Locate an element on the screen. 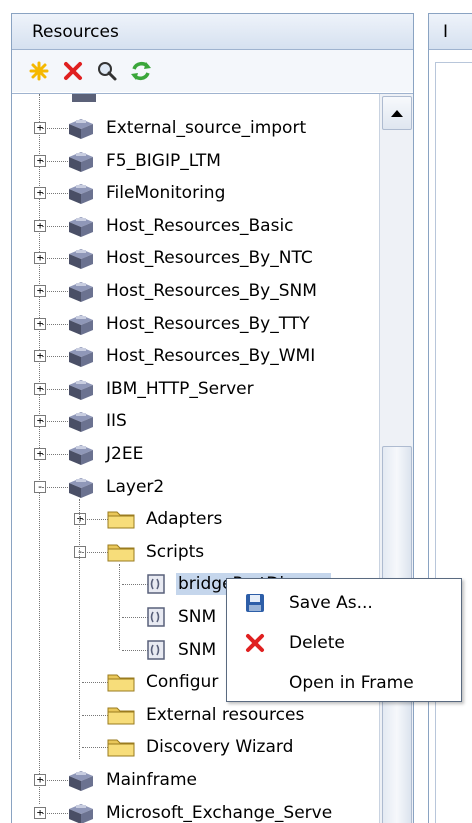 This screenshot has width=472, height=823. tree-item: External_source_import is located at coordinates (187, 128).